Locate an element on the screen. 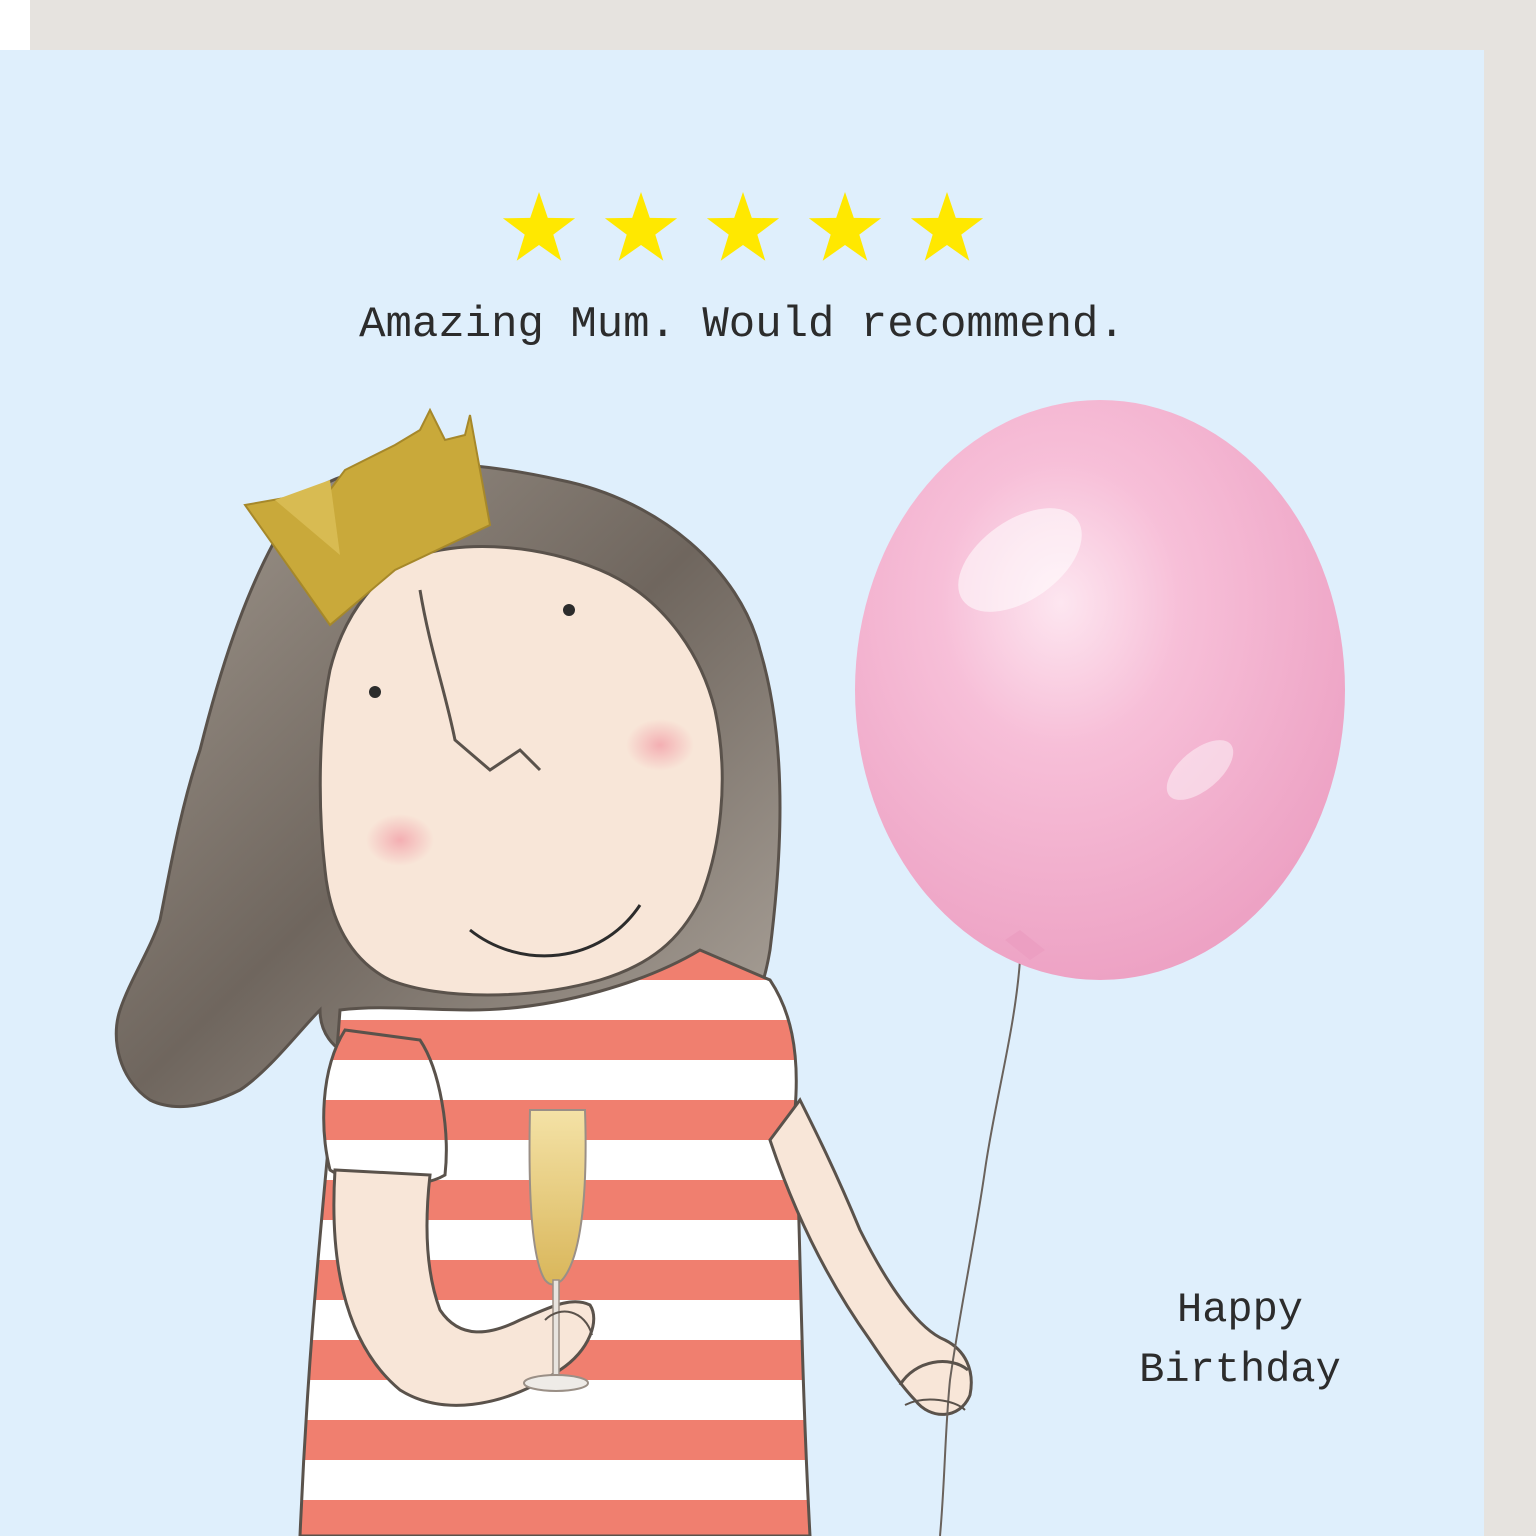  right-eye is located at coordinates (569, 610).